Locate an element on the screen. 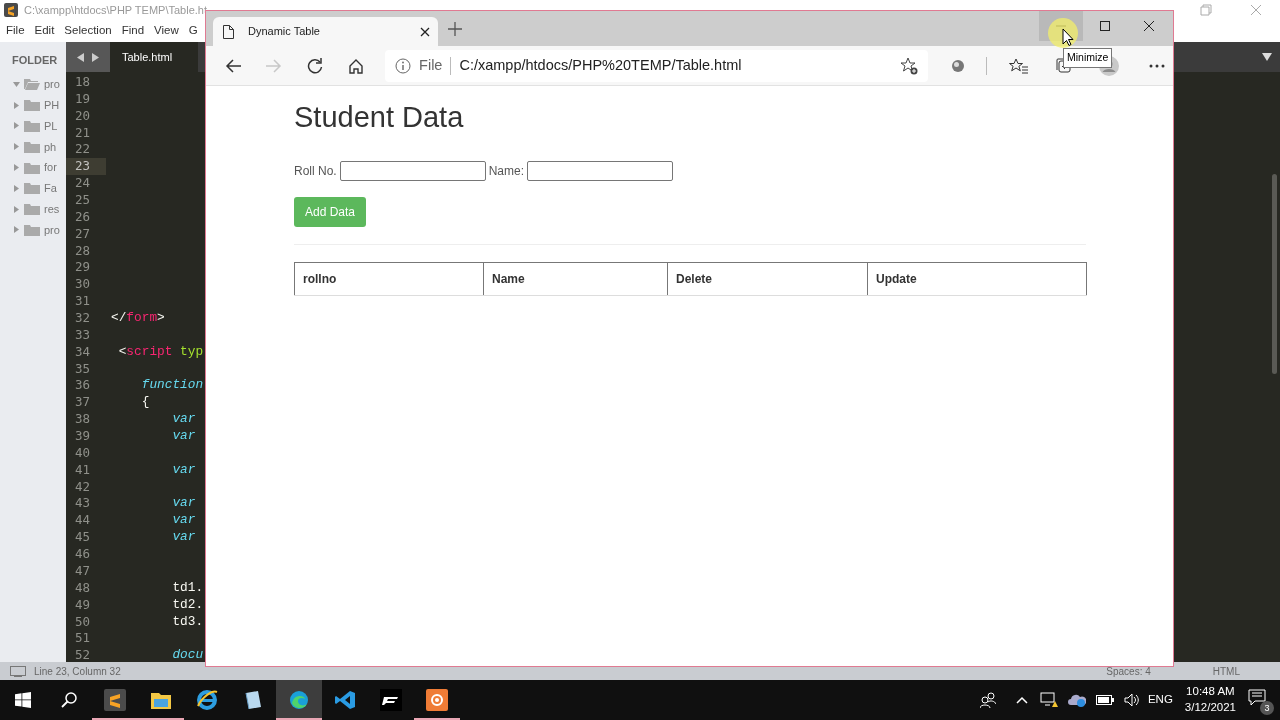  line-number: 46 is located at coordinates (83, 554).